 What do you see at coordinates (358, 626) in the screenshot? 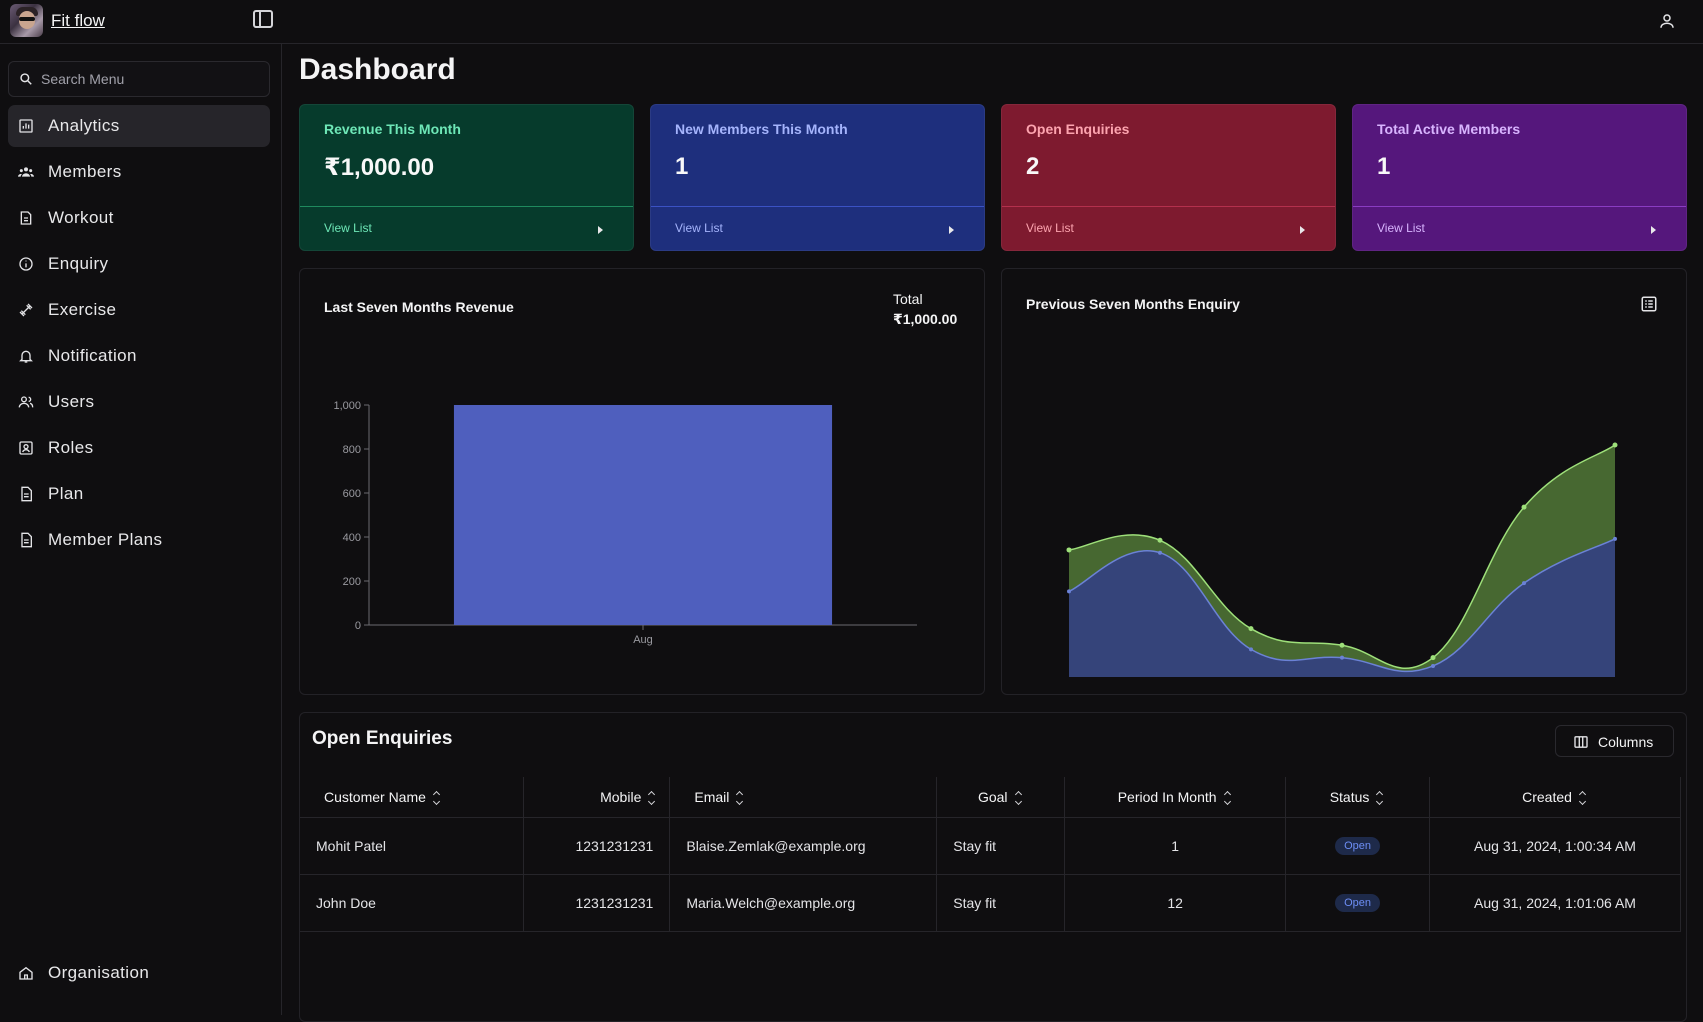
I see `y-tick-label: 0` at bounding box center [358, 626].